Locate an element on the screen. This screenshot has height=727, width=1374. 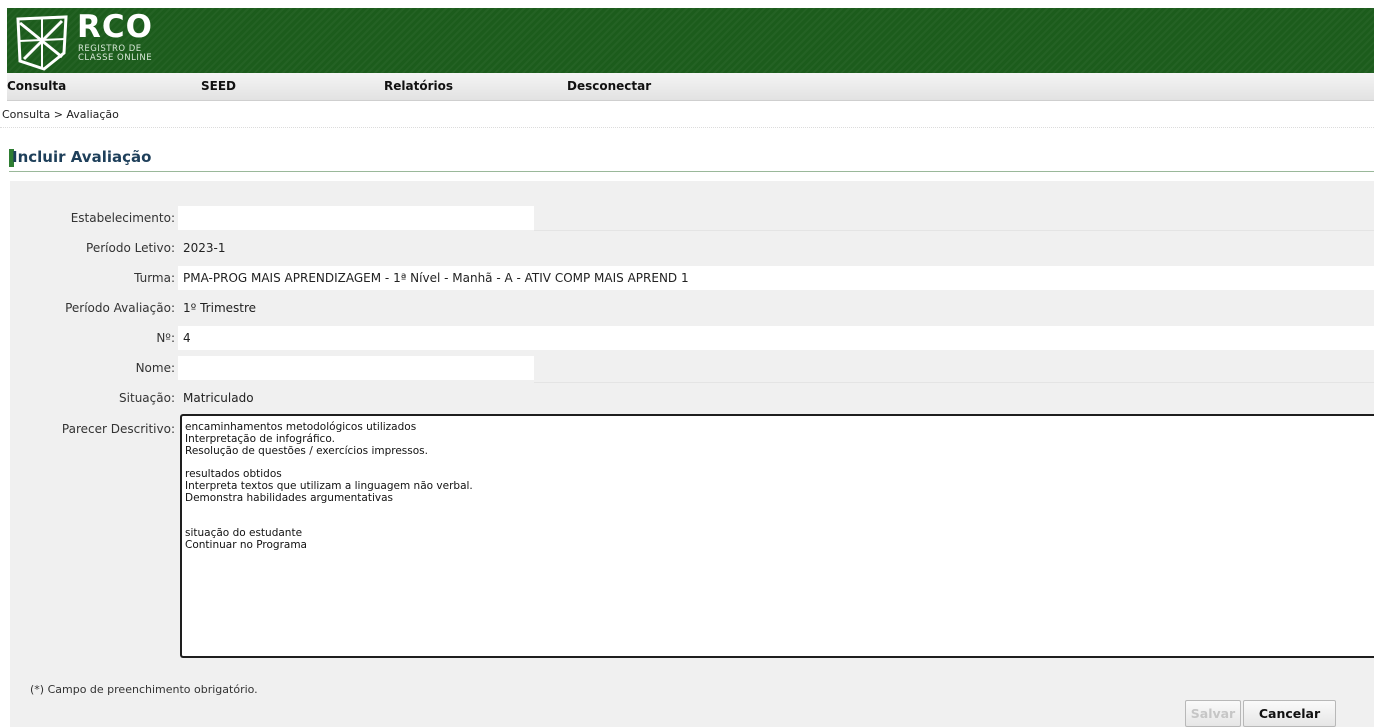
field-value-nome is located at coordinates (356, 368).